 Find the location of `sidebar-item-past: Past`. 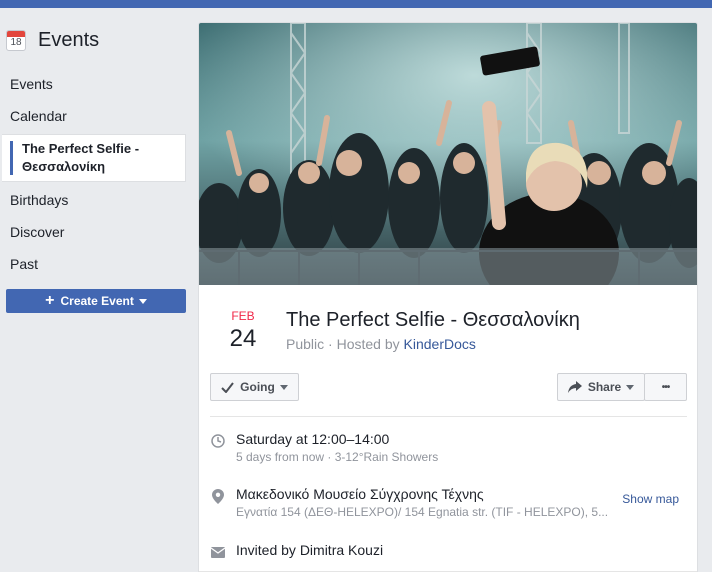

sidebar-item-past: Past is located at coordinates (94, 264).